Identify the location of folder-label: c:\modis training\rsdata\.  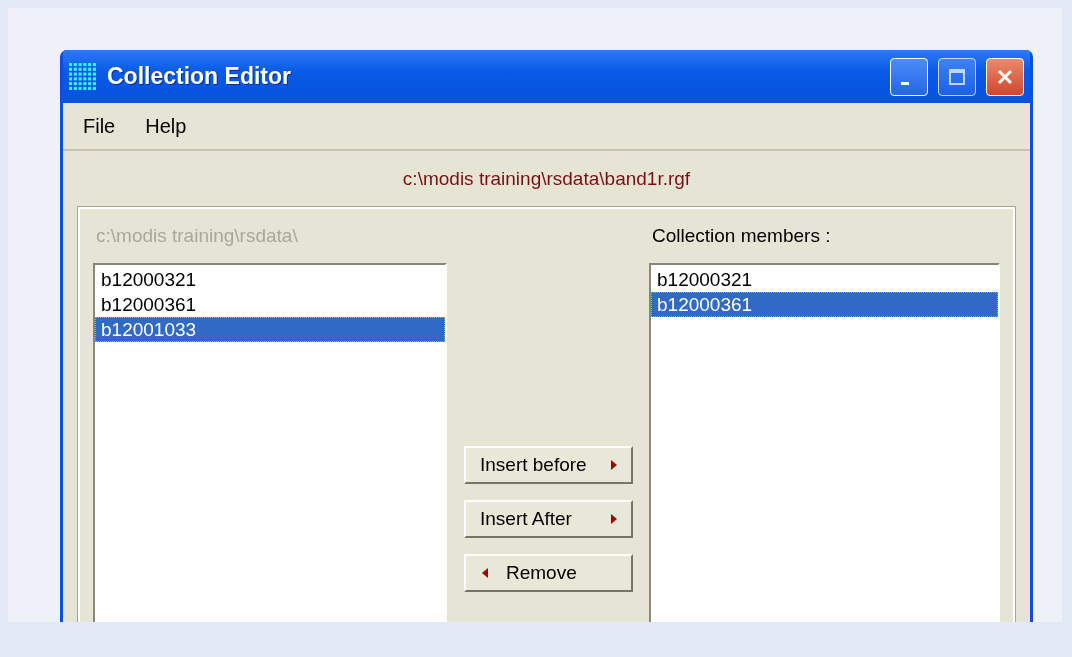
(197, 235).